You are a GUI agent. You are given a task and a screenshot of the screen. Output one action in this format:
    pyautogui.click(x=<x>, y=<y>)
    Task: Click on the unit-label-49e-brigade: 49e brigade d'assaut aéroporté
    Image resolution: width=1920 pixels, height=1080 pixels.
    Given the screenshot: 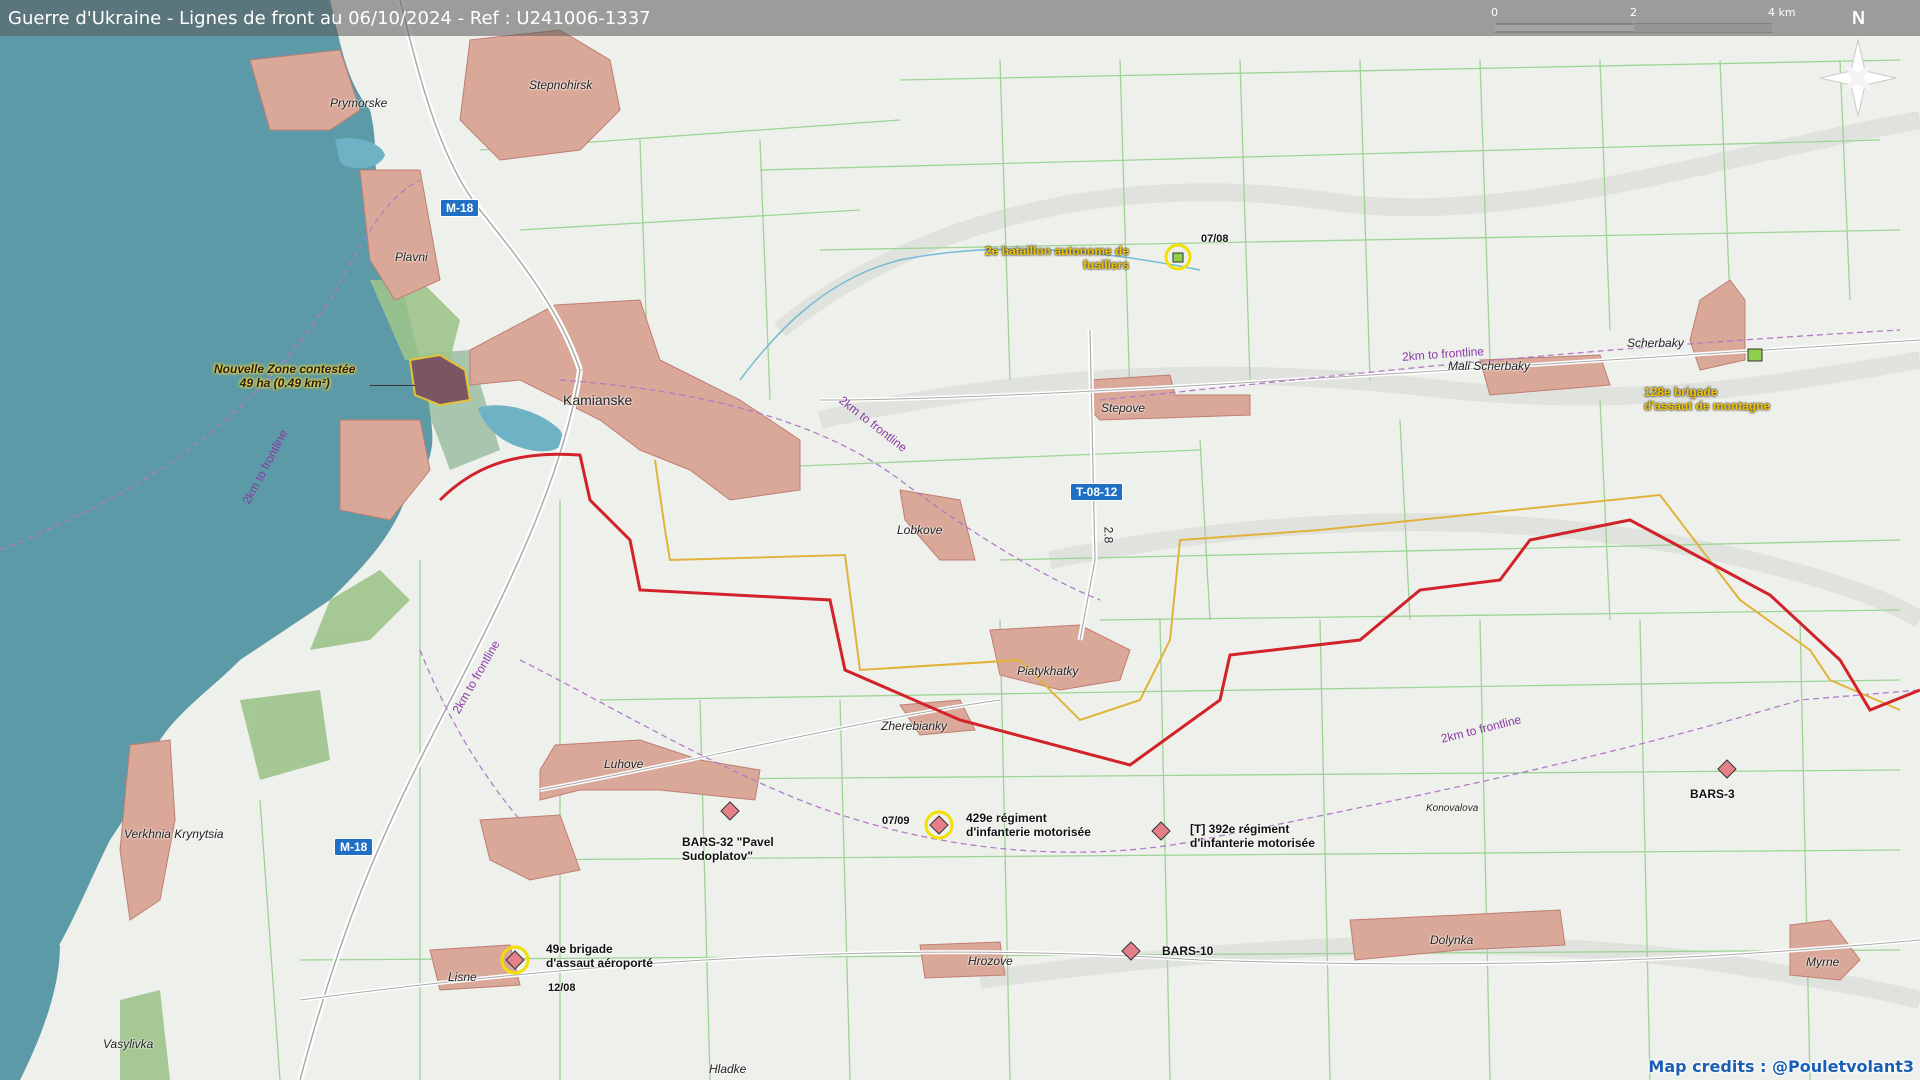 What is the action you would take?
    pyautogui.click(x=599, y=956)
    